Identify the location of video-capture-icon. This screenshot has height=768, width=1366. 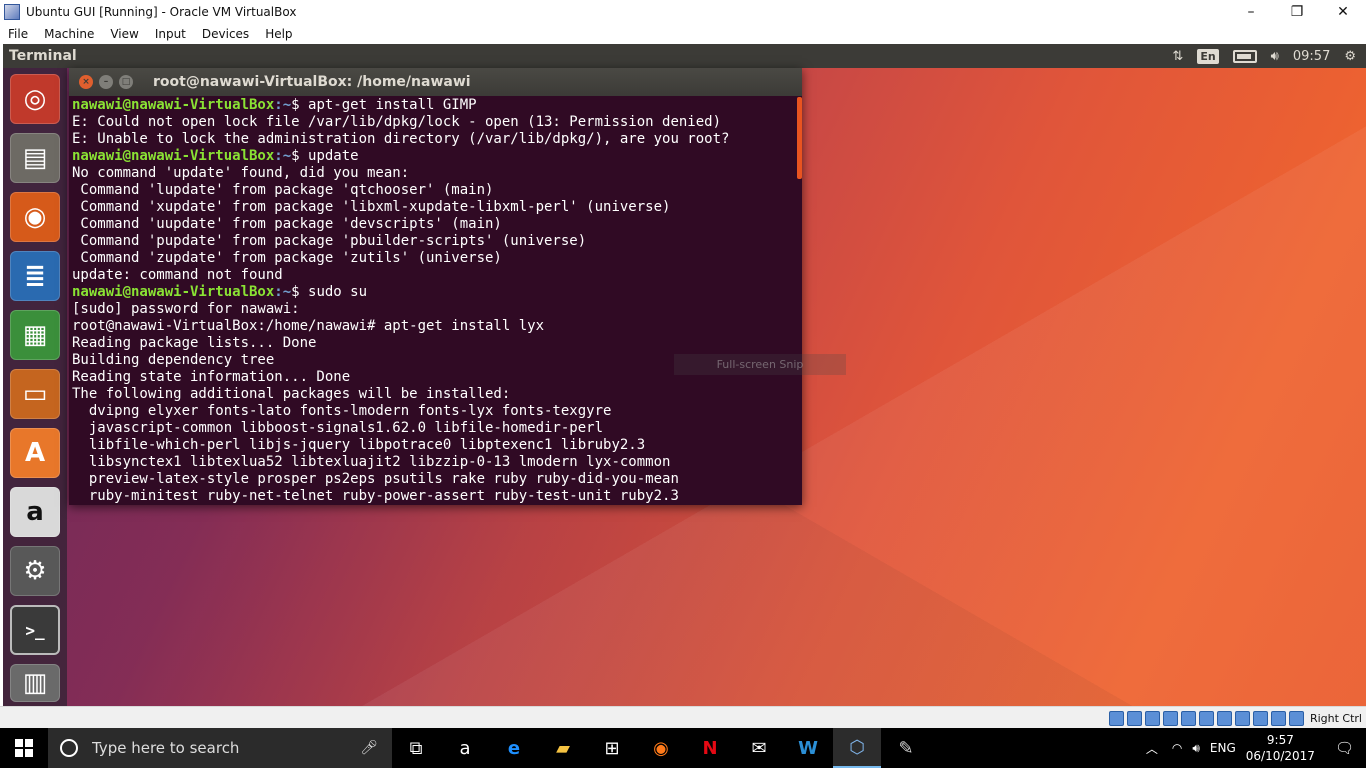
(1242, 718).